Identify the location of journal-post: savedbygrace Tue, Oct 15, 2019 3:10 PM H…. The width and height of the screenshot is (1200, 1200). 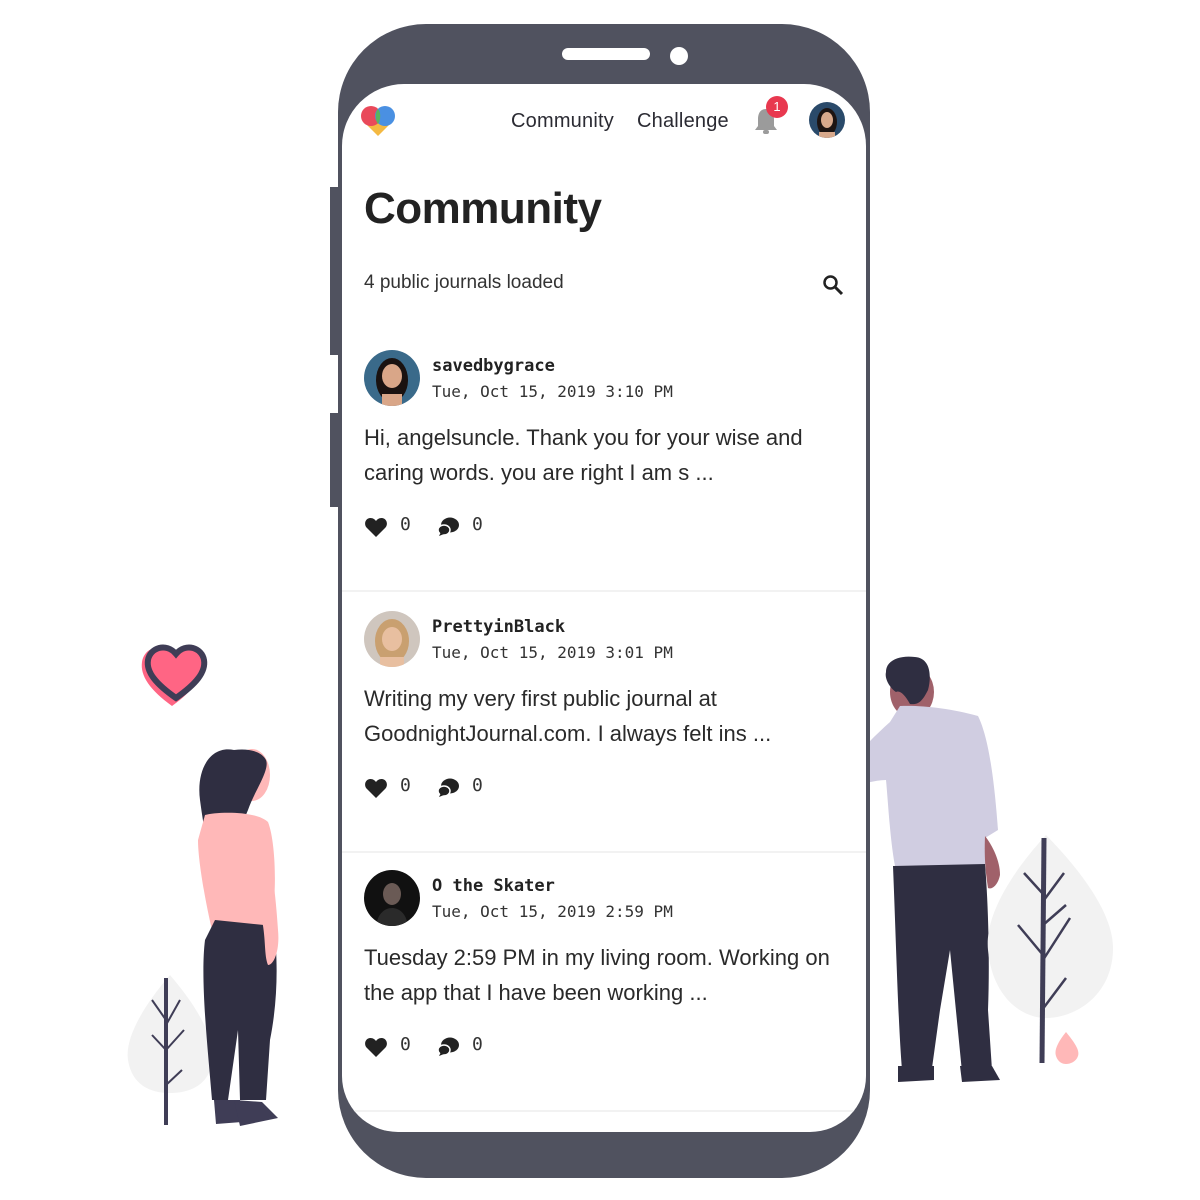
(604, 462).